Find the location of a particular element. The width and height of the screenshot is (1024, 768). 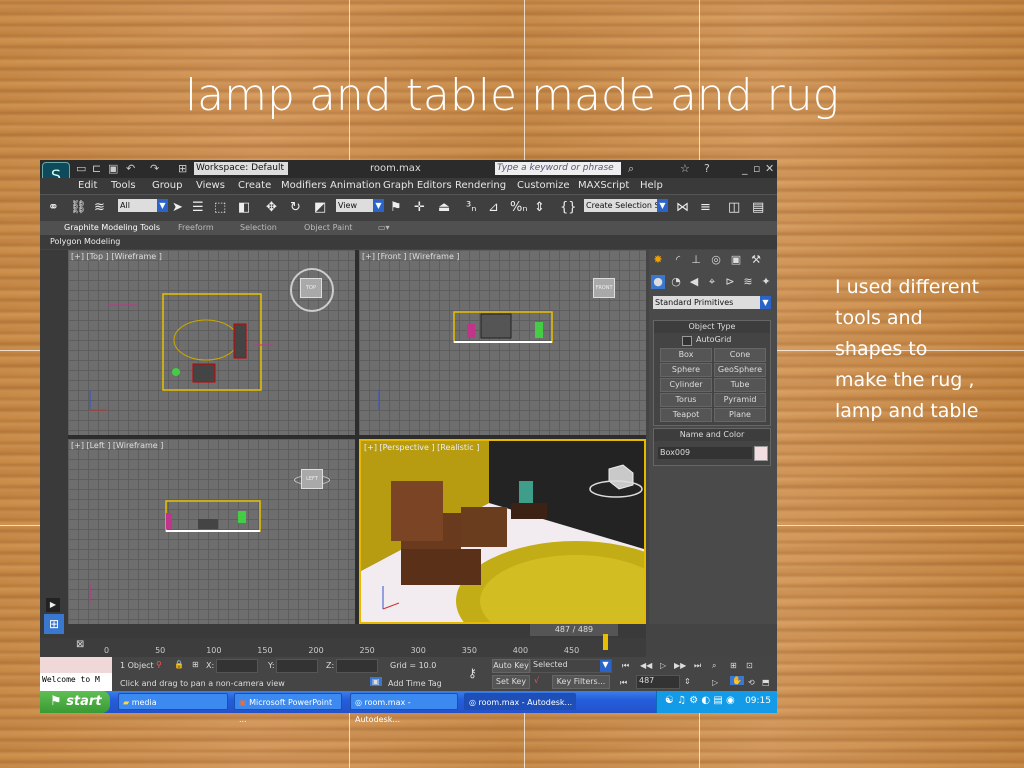

graphite-toggle-icon: ▤ is located at coordinates (758, 207).